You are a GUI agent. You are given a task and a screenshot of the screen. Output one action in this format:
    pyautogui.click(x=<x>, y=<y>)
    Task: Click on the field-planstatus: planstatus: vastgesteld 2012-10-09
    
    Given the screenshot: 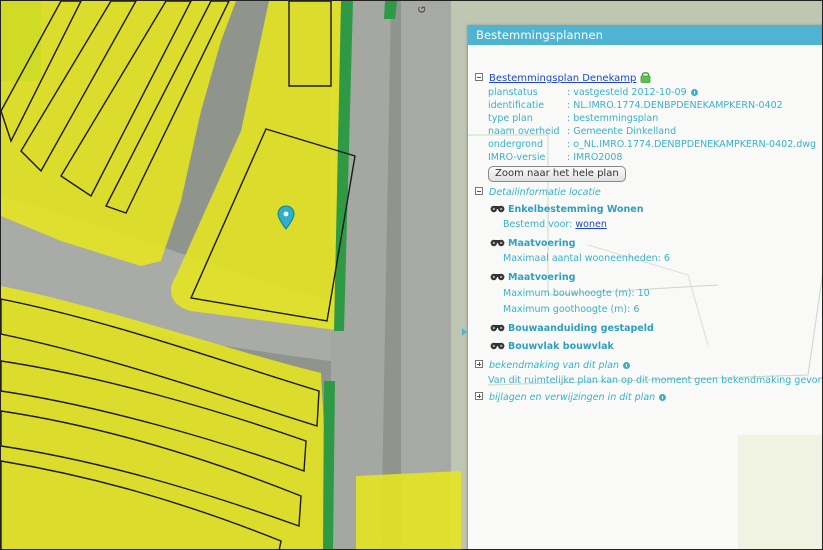 What is the action you would take?
    pyautogui.click(x=648, y=92)
    